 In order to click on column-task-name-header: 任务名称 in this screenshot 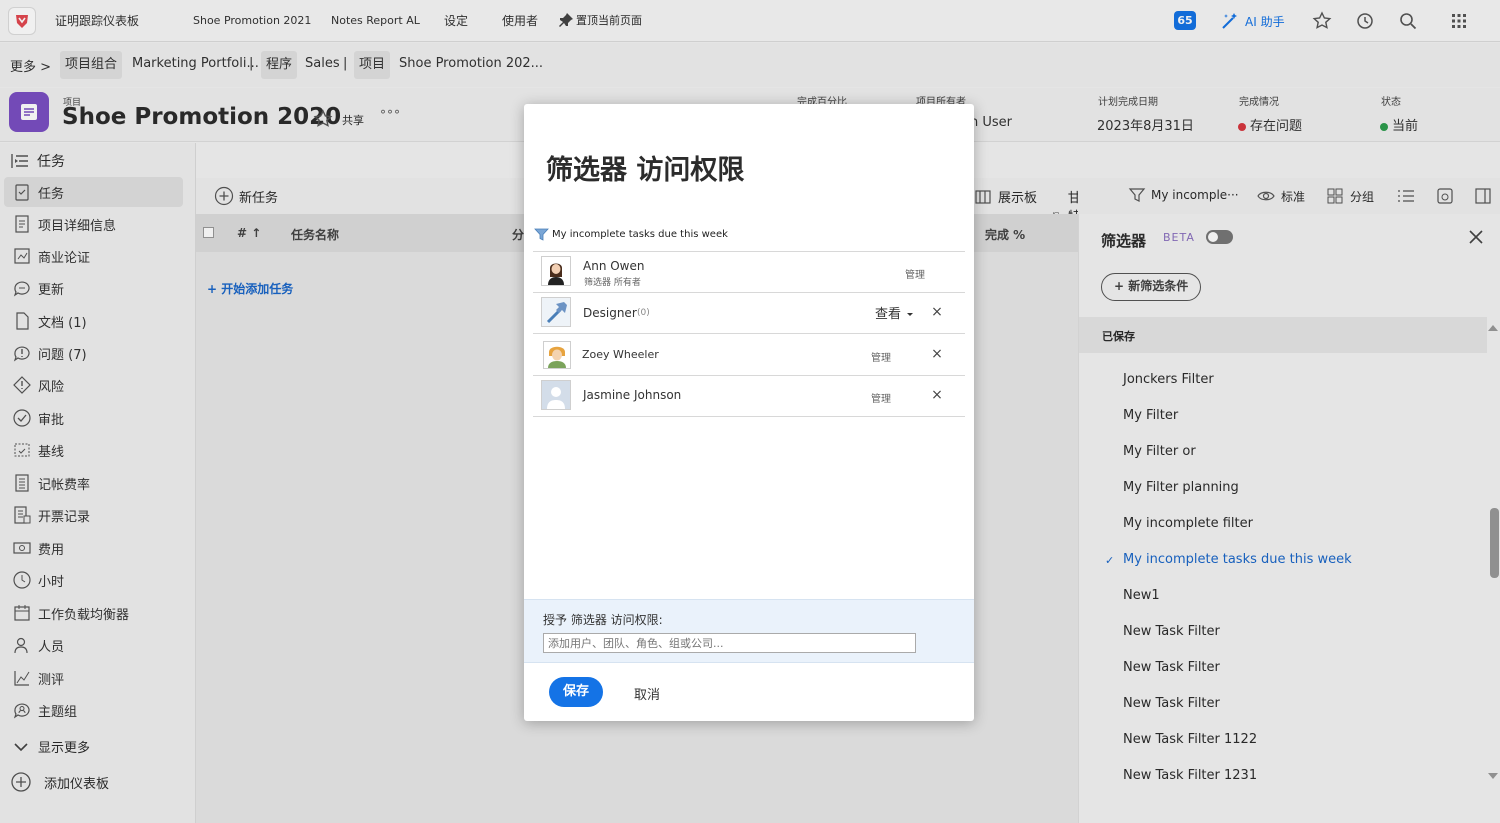, I will do `click(315, 234)`.